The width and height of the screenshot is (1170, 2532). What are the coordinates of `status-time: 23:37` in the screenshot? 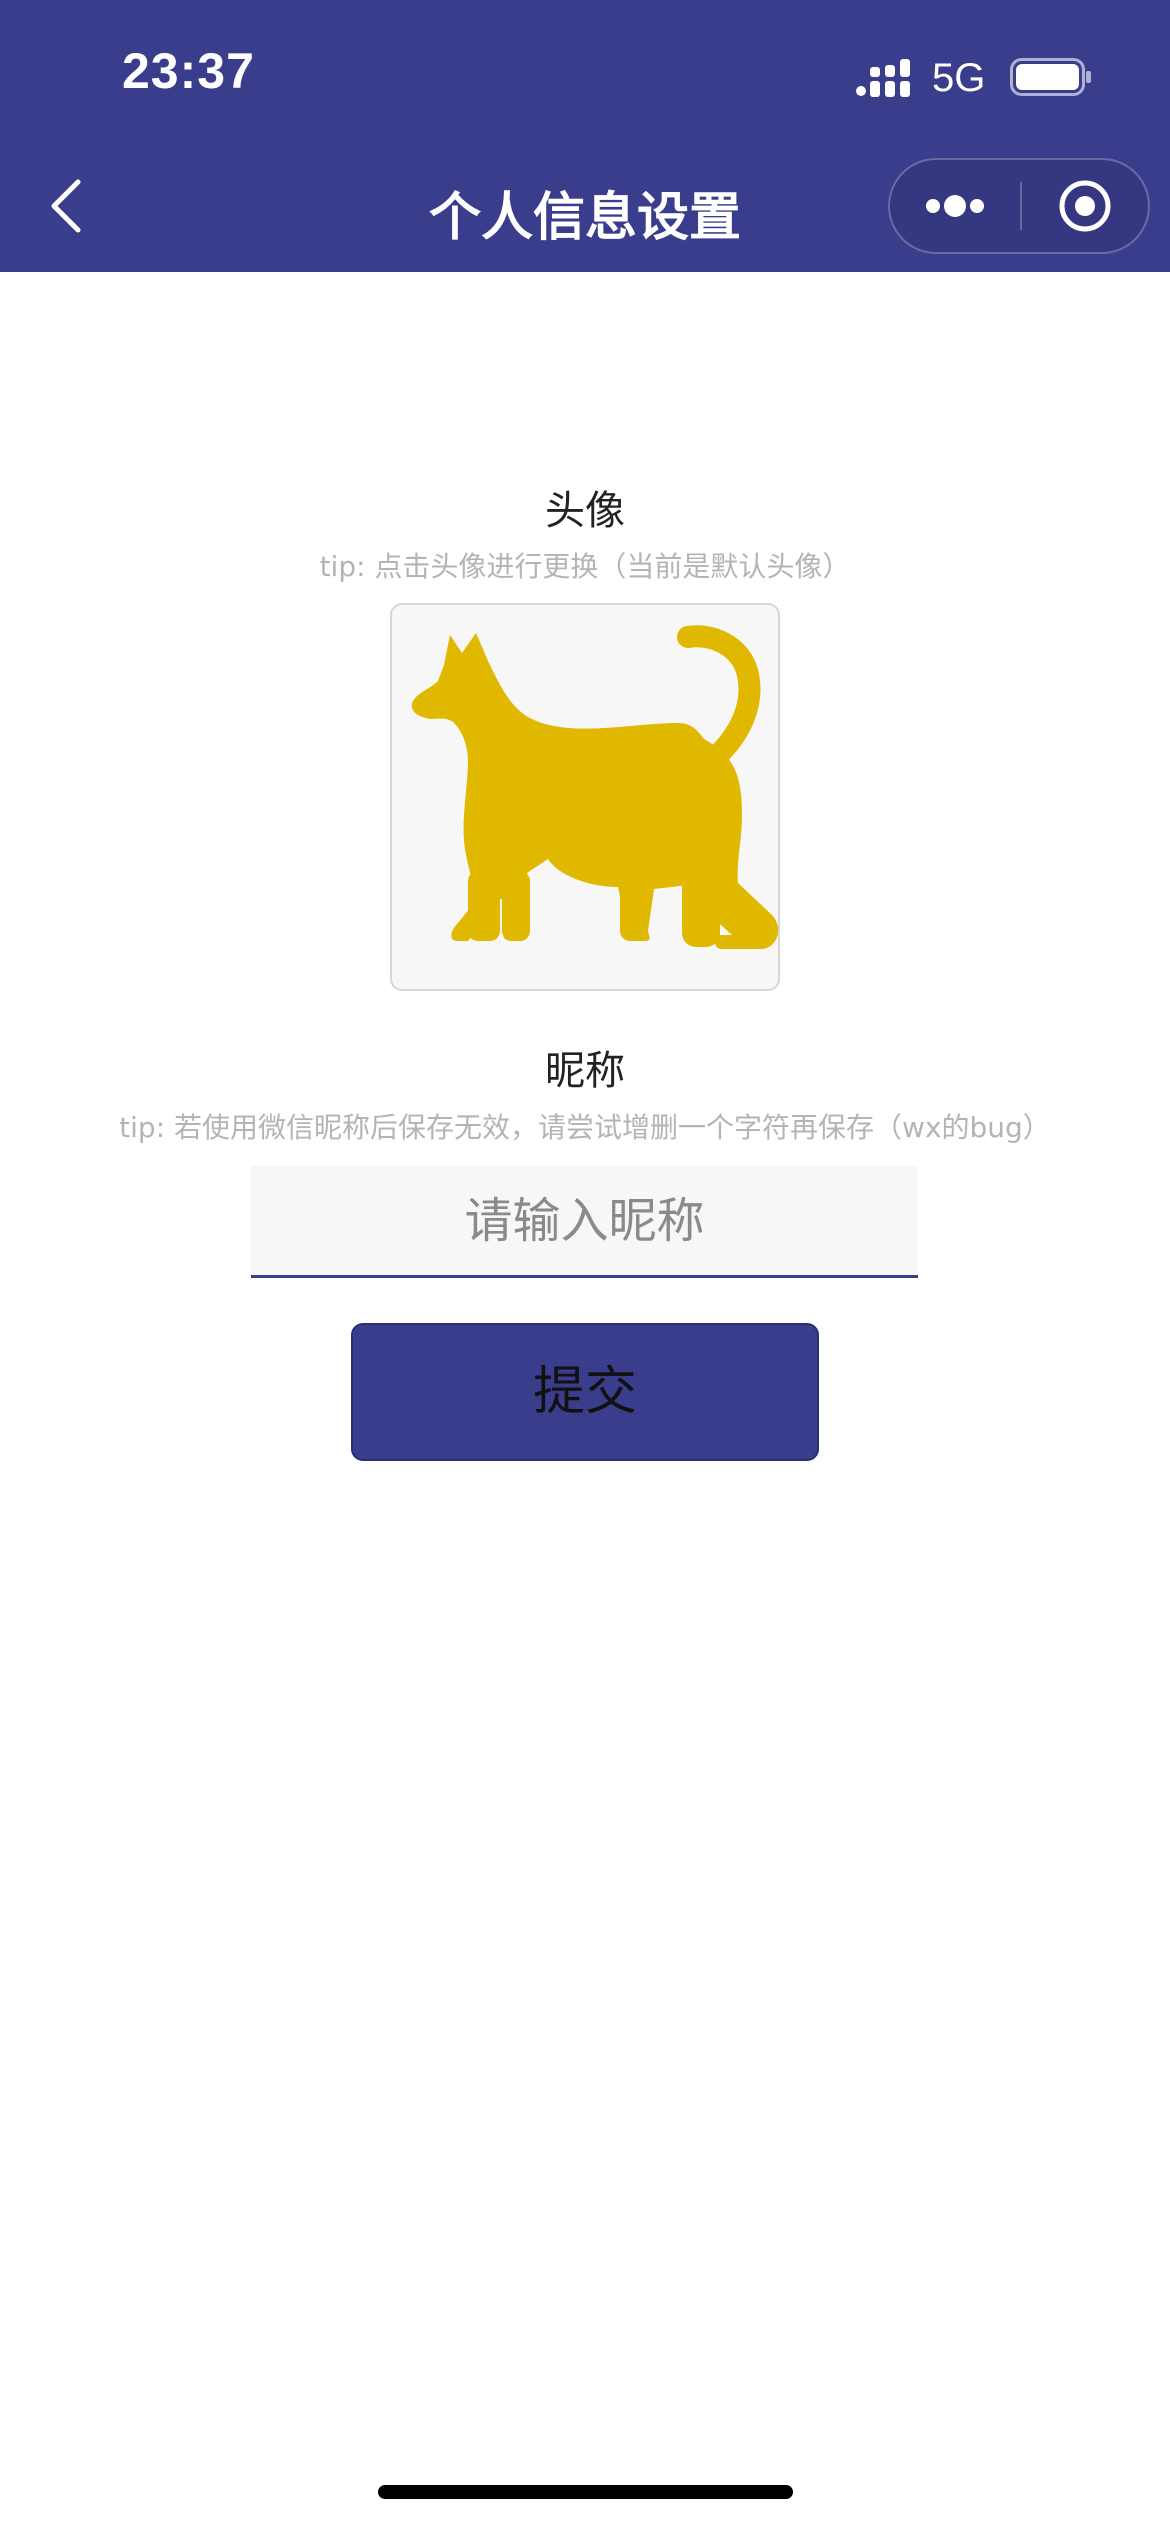 It's located at (188, 71).